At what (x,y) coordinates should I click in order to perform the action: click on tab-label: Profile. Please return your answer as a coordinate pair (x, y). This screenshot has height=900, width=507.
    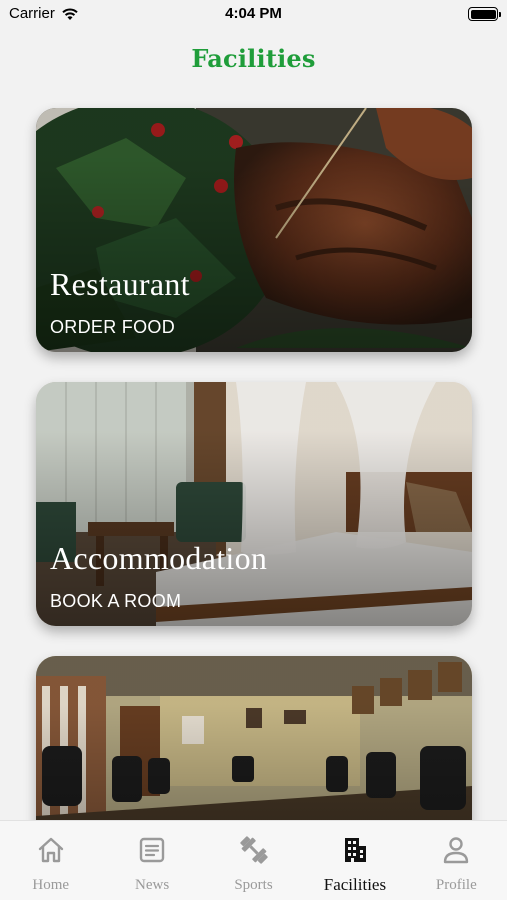
    Looking at the image, I should click on (456, 885).